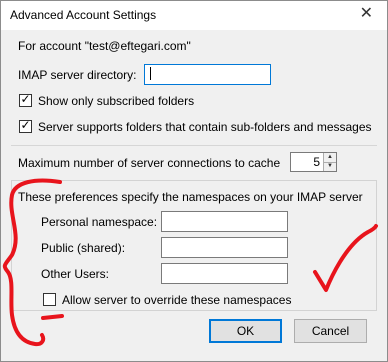 This screenshot has width=388, height=362. Describe the element at coordinates (83, 248) in the screenshot. I see `public-namespace-label: Public (shared):` at that location.